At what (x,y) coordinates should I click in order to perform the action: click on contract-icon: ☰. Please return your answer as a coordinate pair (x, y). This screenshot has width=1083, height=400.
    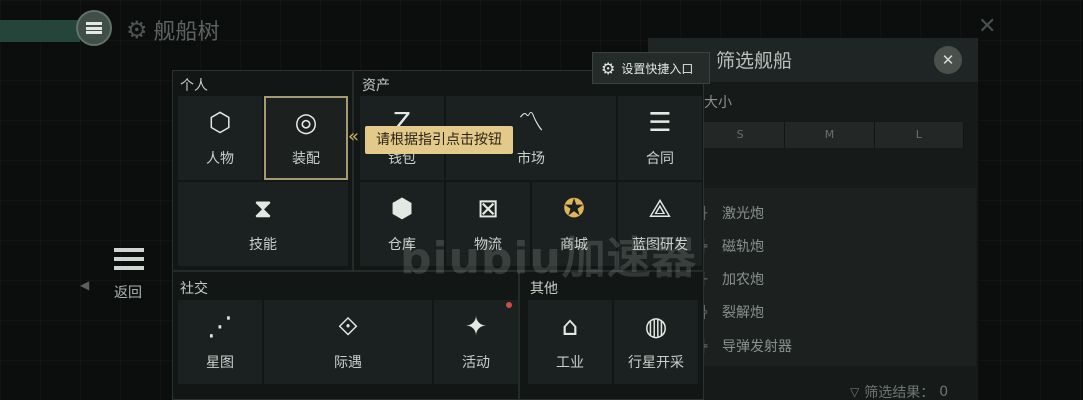
    Looking at the image, I should click on (660, 123).